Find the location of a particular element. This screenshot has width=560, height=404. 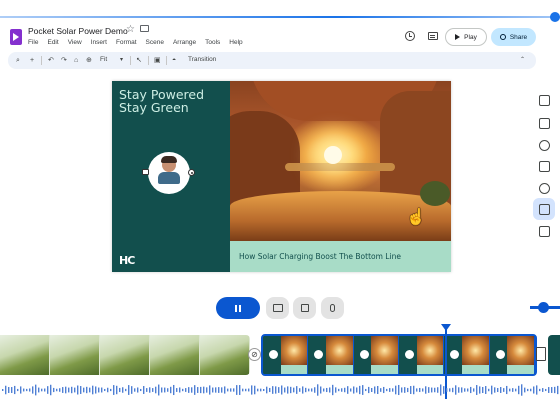

paint-format-icon: ⌂ is located at coordinates (76, 60).